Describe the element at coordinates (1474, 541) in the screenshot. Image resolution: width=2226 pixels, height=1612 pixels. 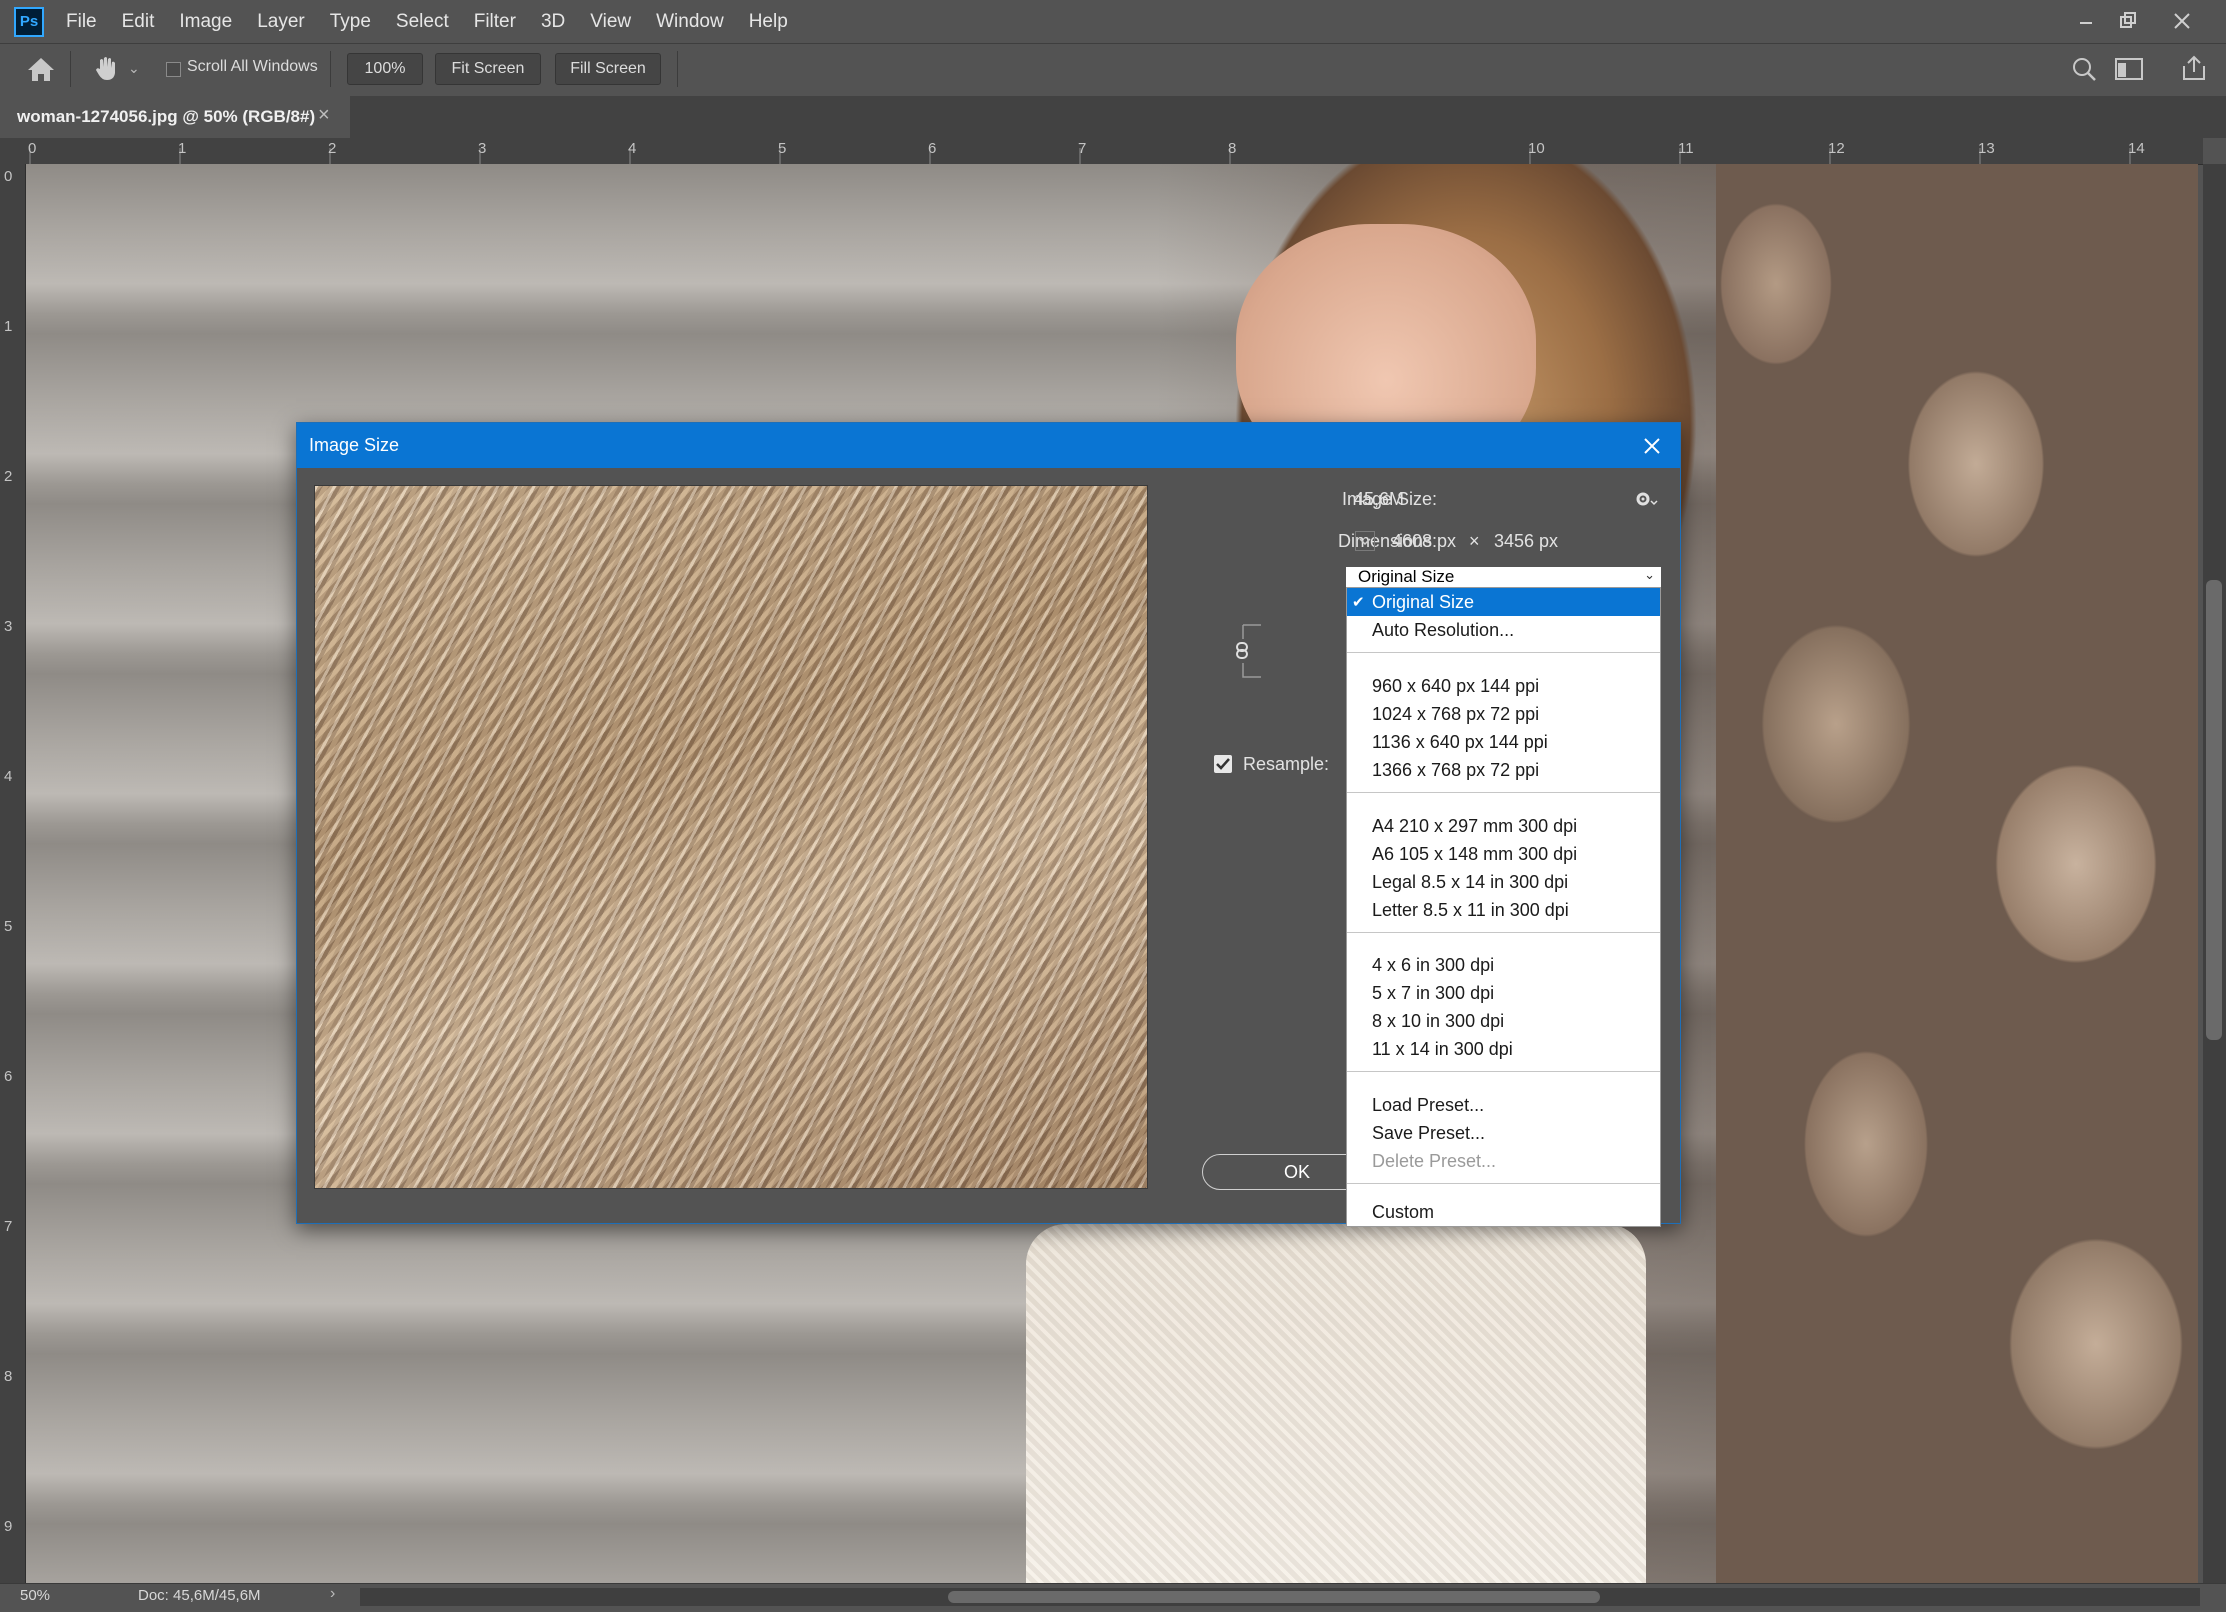
I see `dimension-times: ×` at that location.